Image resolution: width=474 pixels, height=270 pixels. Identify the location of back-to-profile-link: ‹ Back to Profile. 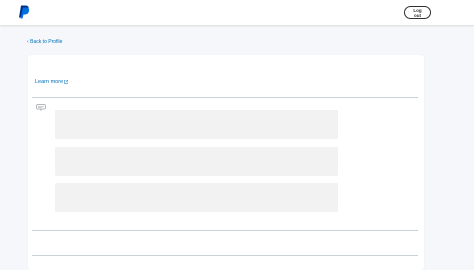
(44, 42).